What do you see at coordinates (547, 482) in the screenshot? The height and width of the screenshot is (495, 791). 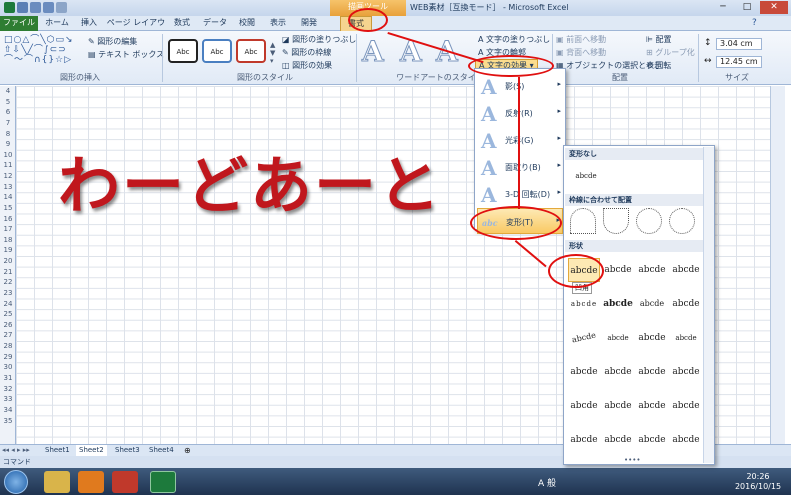 I see `ime-indicator: A 般` at bounding box center [547, 482].